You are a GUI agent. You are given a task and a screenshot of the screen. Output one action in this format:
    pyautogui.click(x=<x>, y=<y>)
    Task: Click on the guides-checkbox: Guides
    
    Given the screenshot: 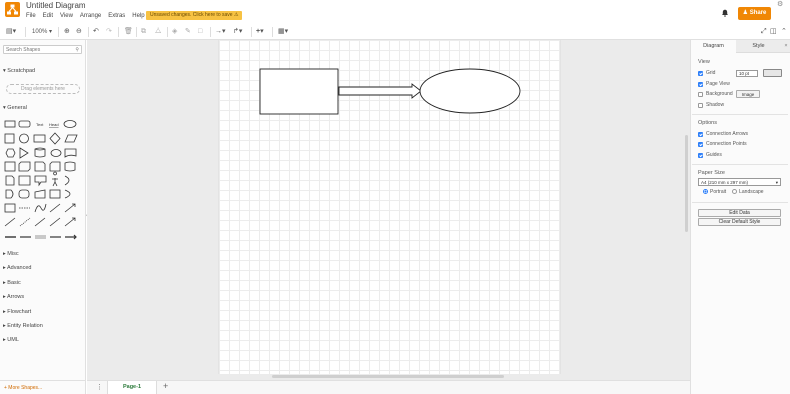 What is the action you would take?
    pyautogui.click(x=710, y=155)
    